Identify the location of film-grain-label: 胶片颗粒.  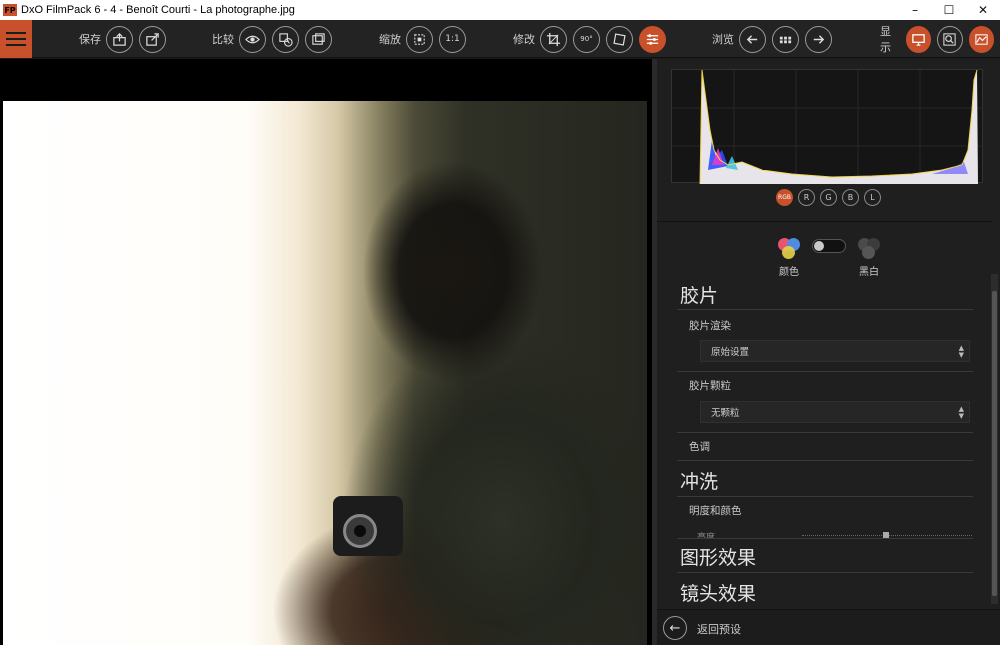
(710, 385).